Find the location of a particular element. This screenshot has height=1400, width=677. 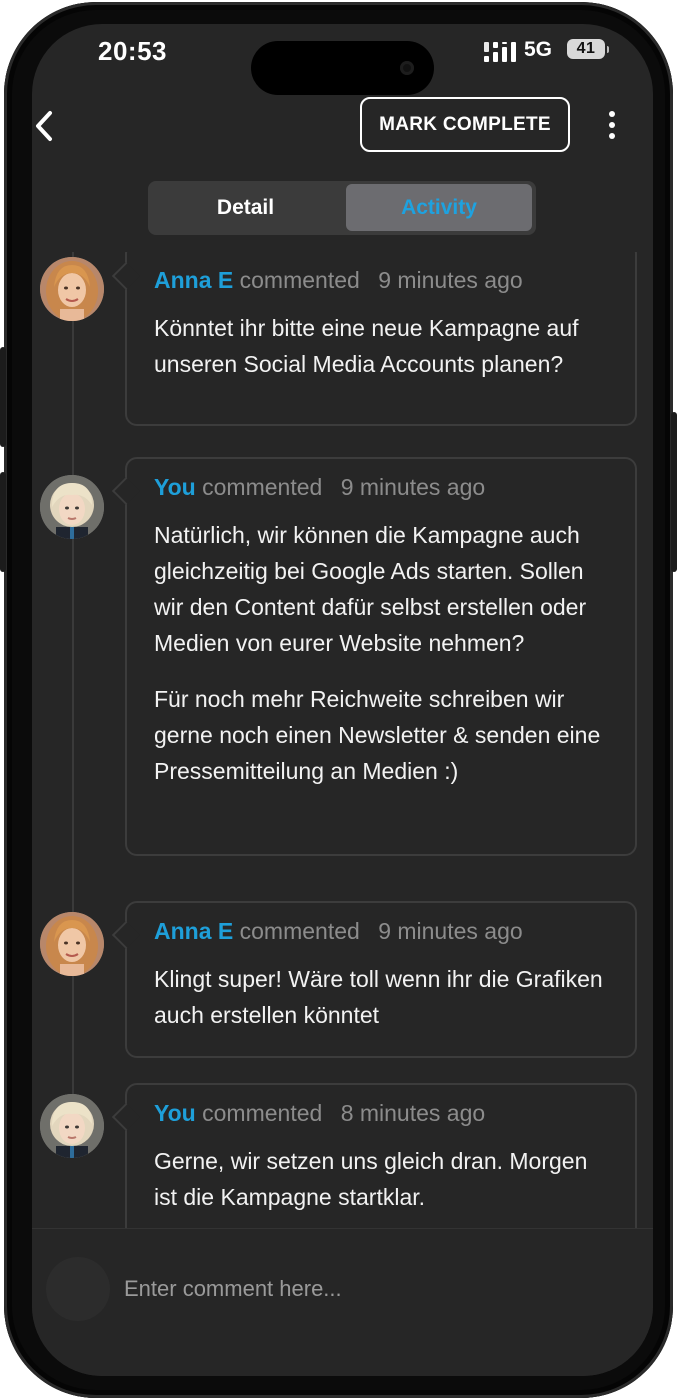

comment-meta: You commented 8 minutes ago is located at coordinates (384, 1114).